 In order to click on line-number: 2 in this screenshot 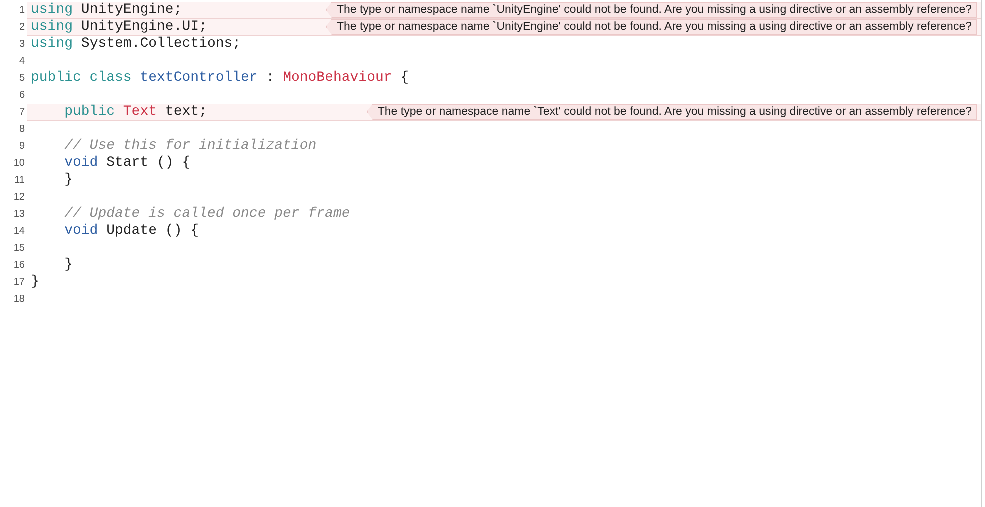, I will do `click(22, 28)`.